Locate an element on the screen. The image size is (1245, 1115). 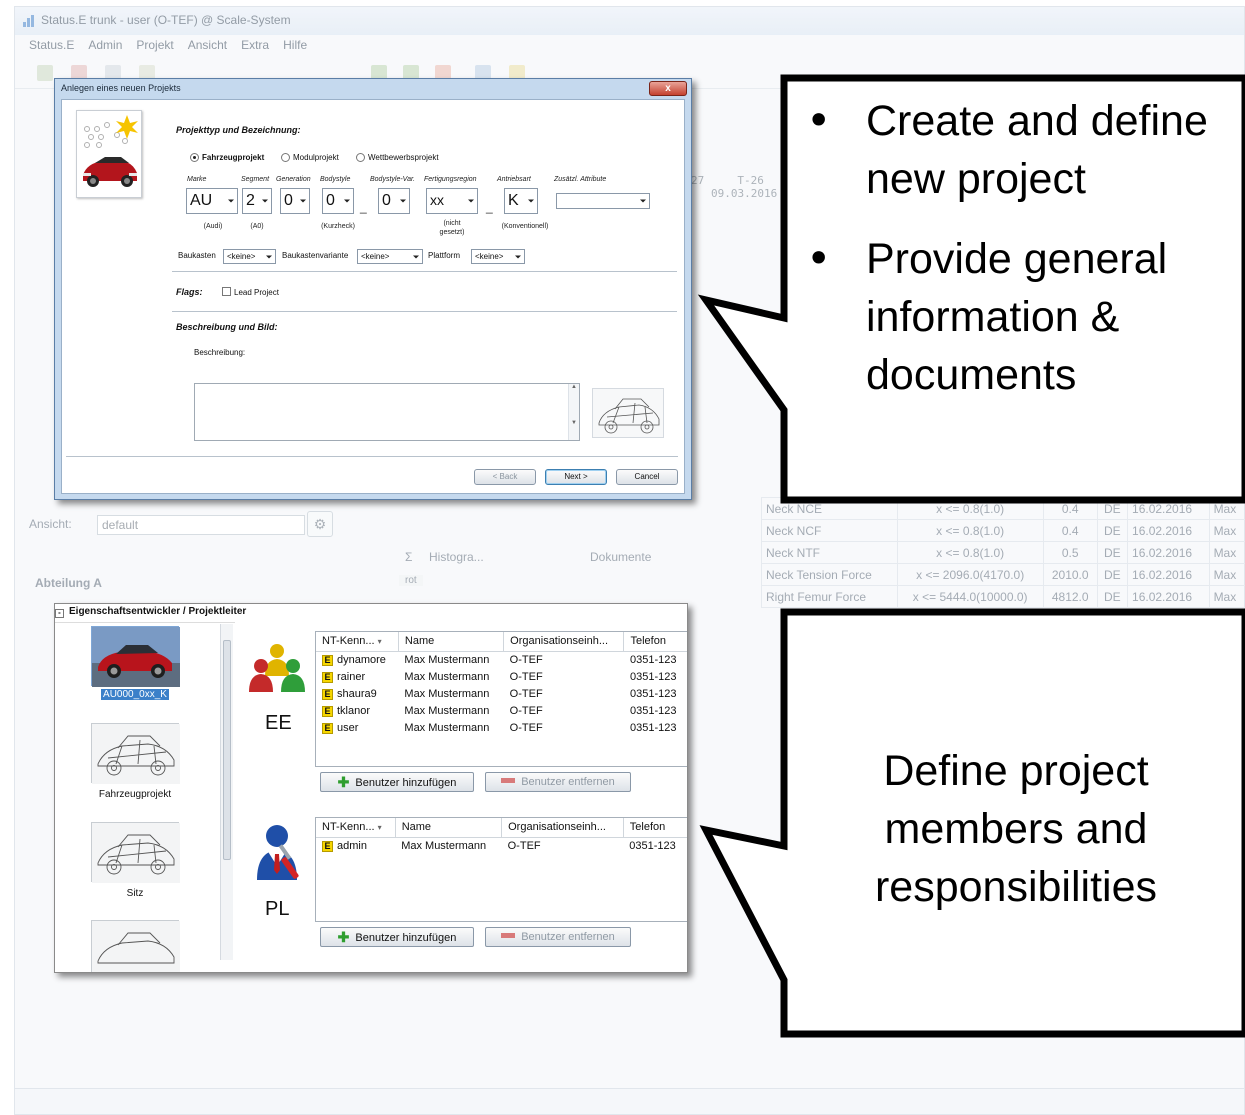
thumbnail-scrollbar is located at coordinates (226, 792).